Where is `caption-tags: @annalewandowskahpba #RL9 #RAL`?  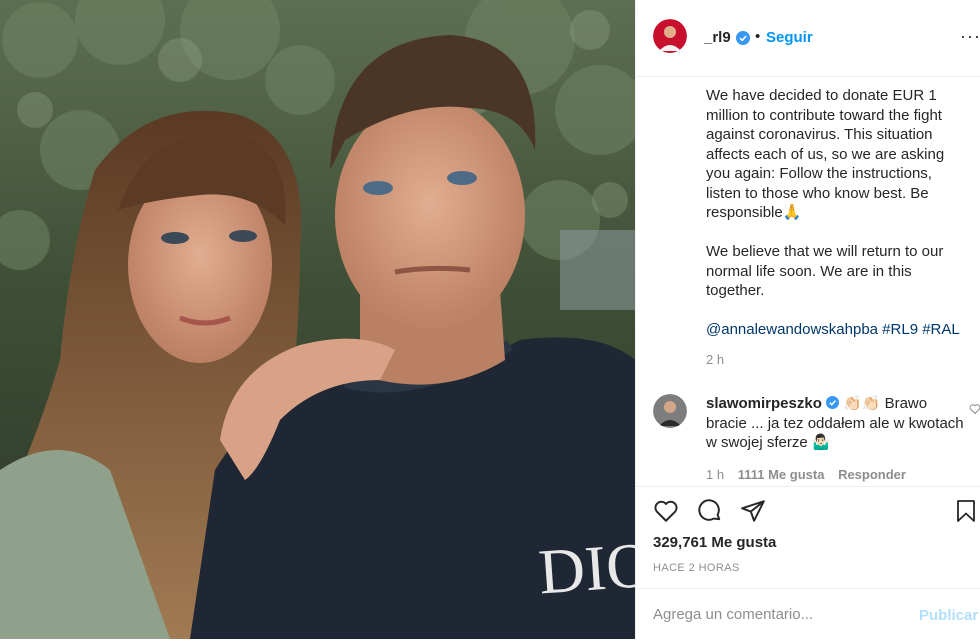
caption-tags: @annalewandowskahpba #RL9 #RAL is located at coordinates (837, 330).